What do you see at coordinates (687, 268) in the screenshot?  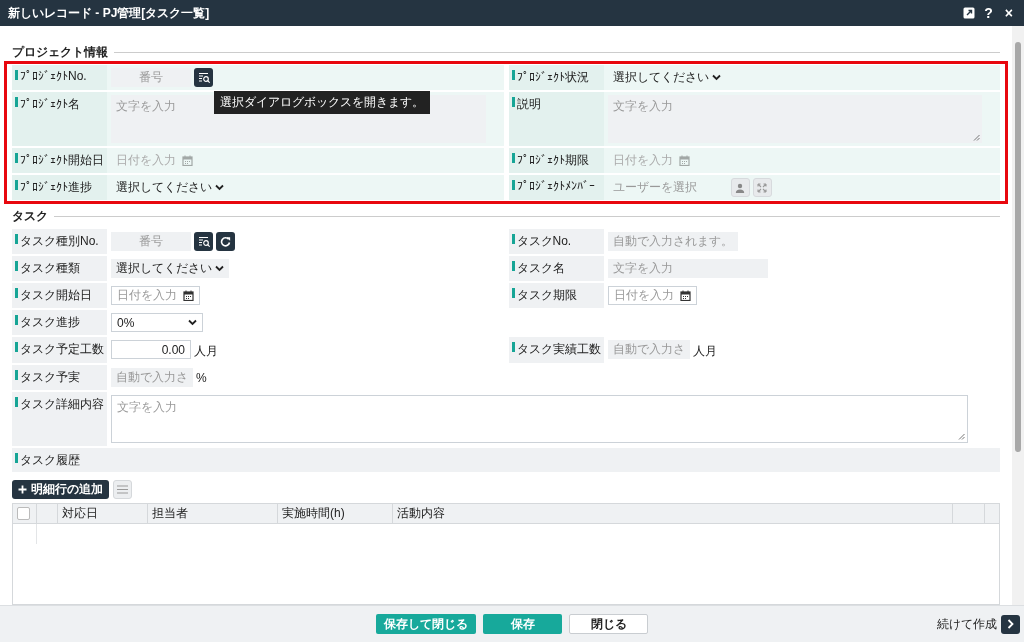 I see `text-field: 文字を入力` at bounding box center [687, 268].